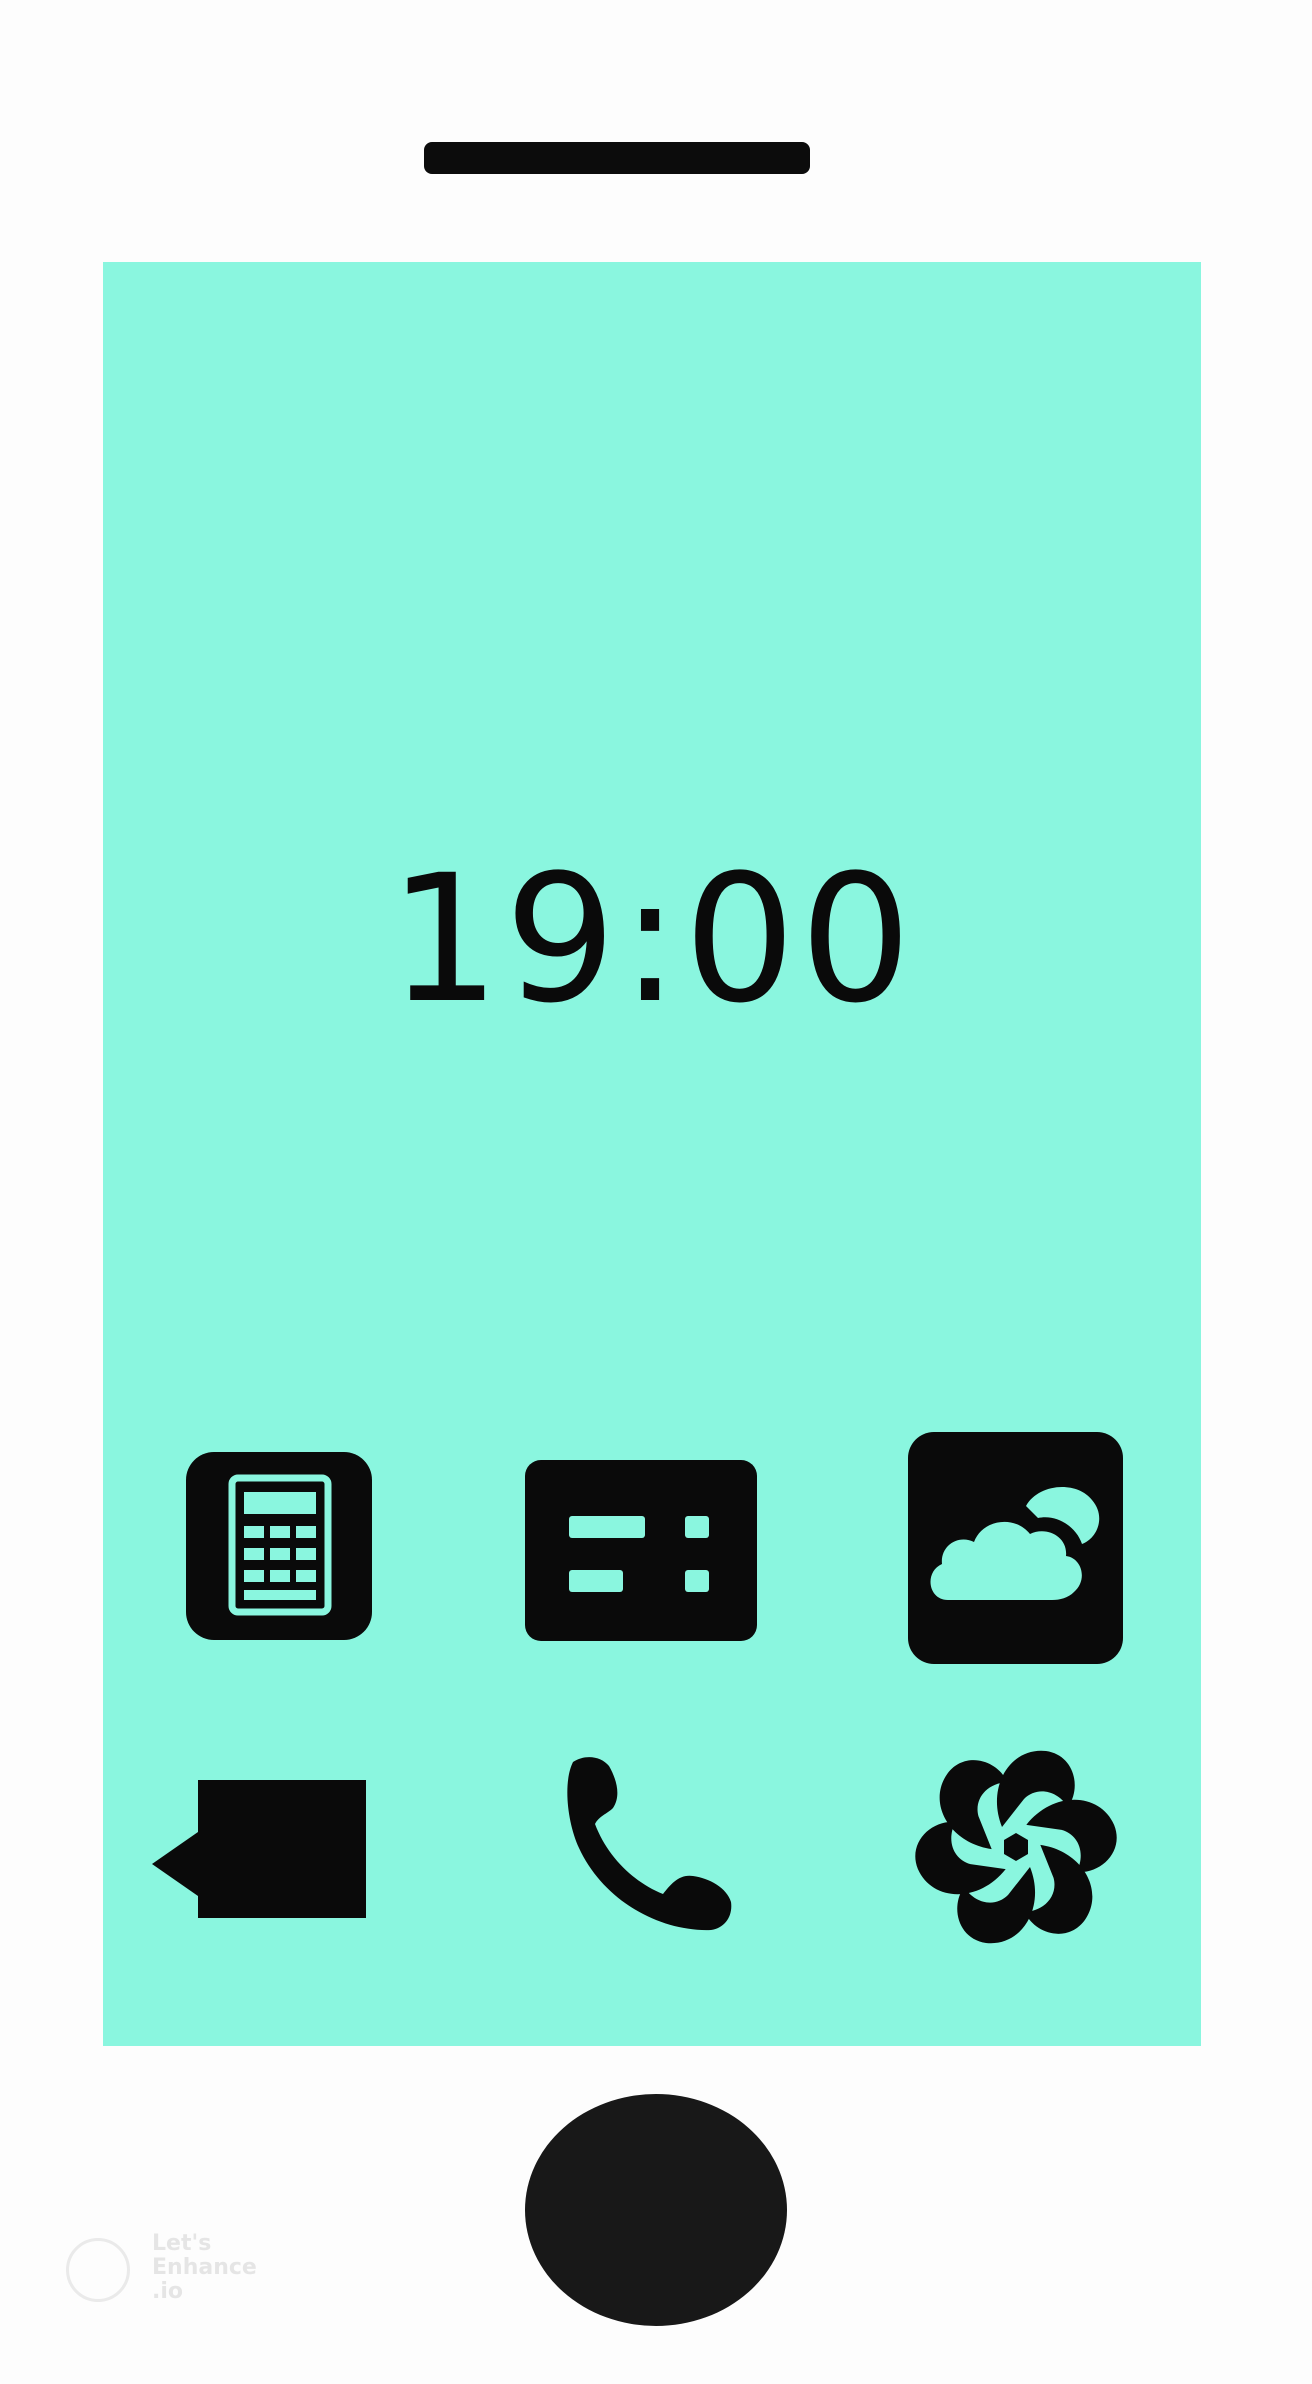 The height and width of the screenshot is (2384, 1312). I want to click on phone-app-button, so click(650, 1842).